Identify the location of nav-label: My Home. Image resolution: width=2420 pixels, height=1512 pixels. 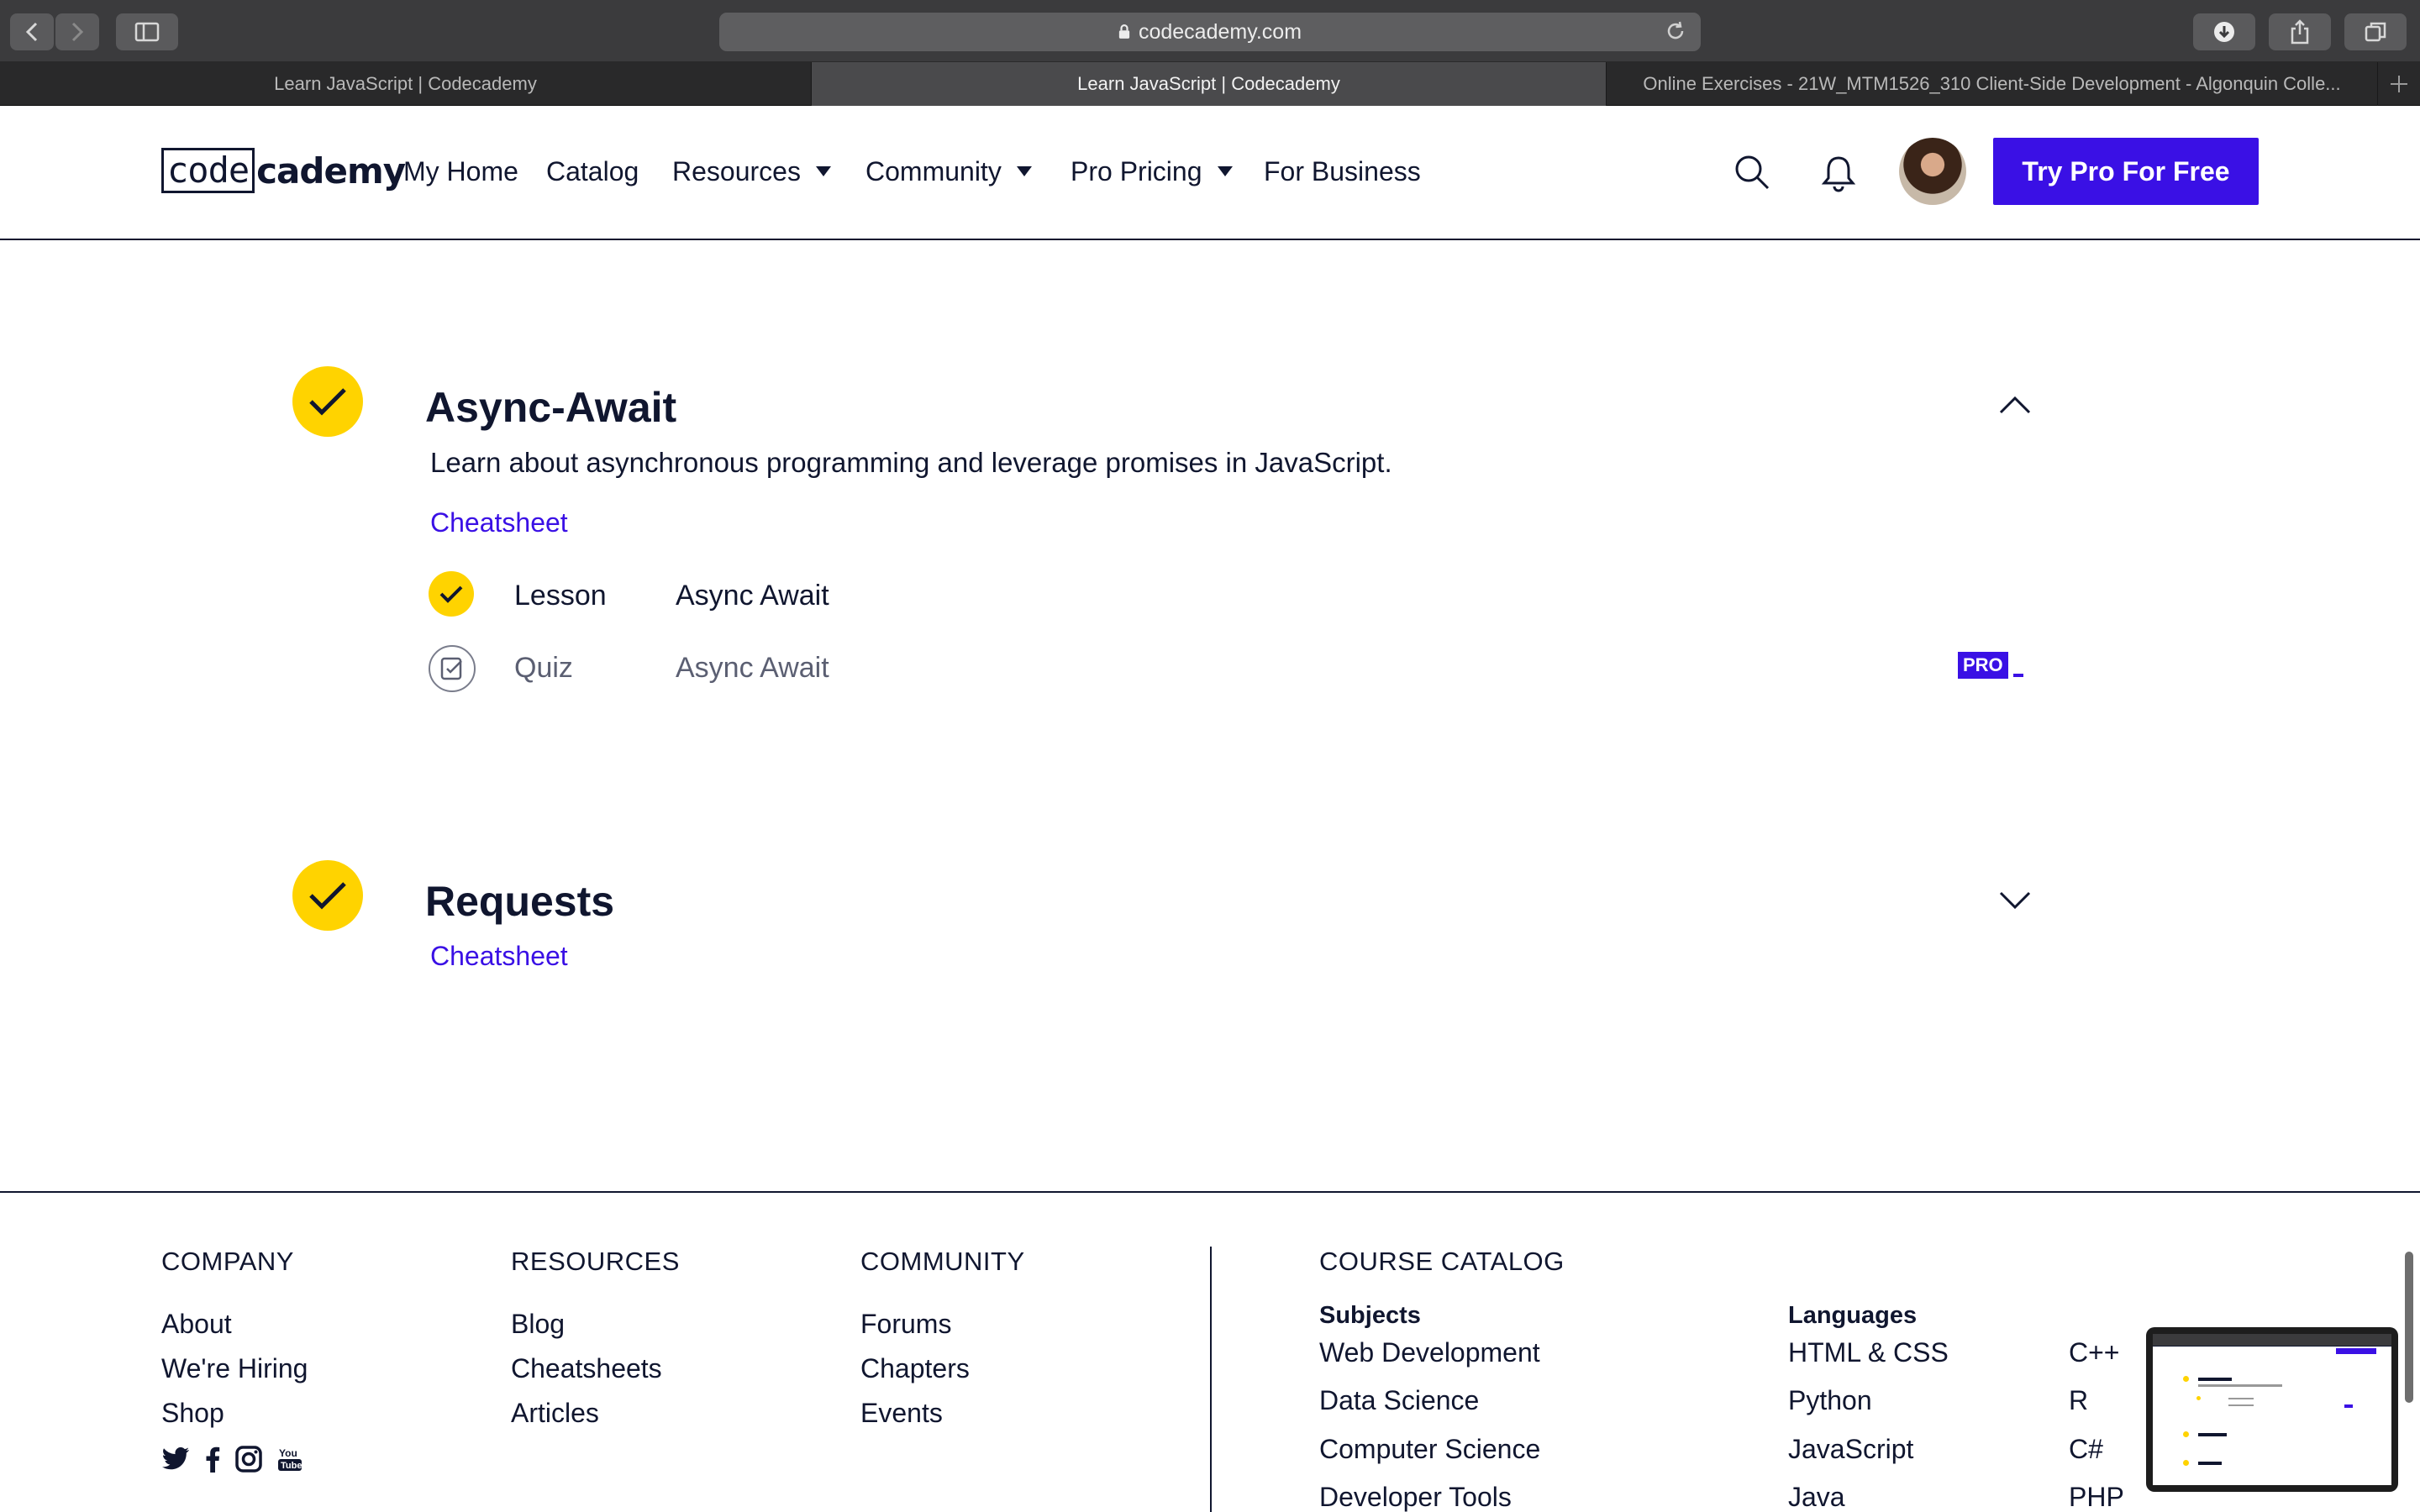
(461, 170).